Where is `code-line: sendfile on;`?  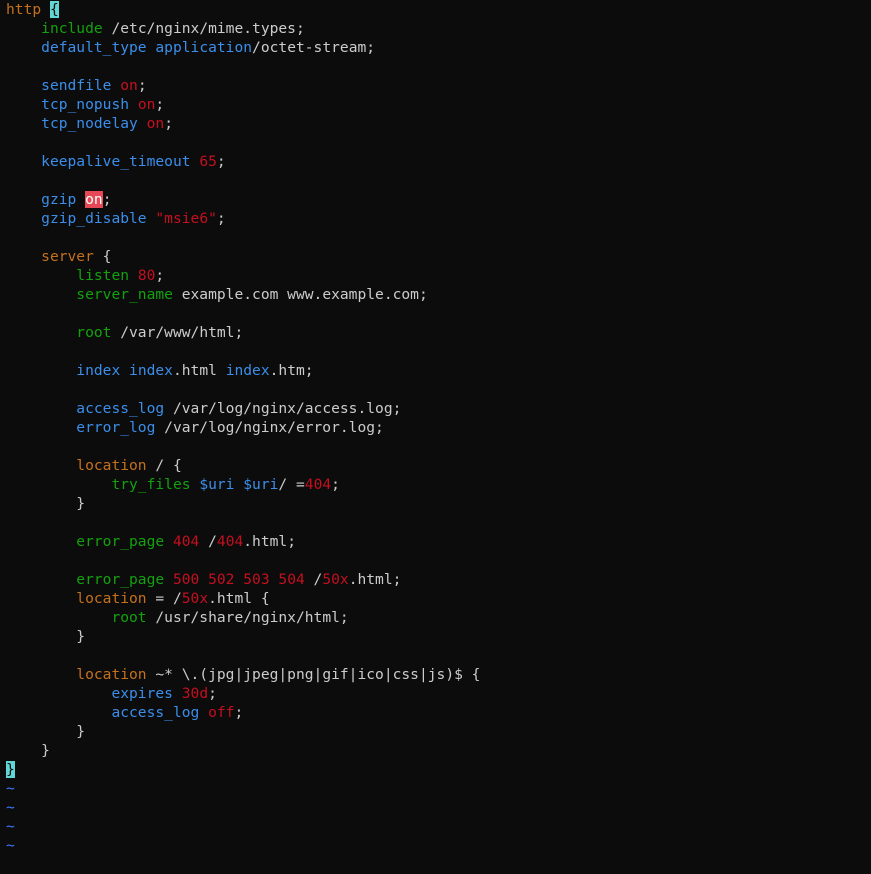
code-line: sendfile on; is located at coordinates (436, 85).